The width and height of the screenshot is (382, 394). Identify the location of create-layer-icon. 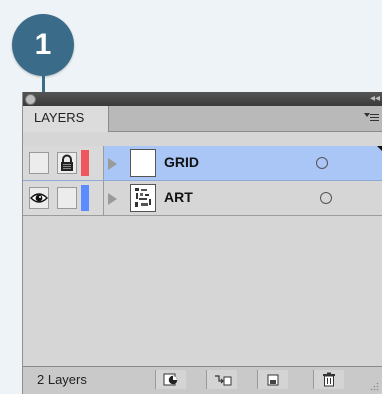
(273, 380).